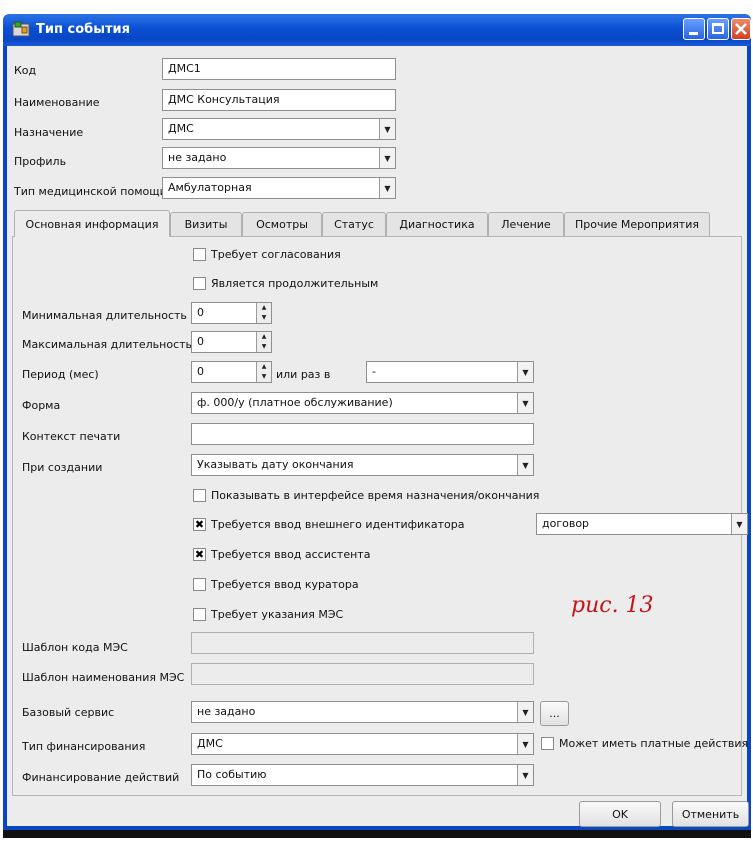 This screenshot has width=753, height=851. I want to click on requires-approval-checkbox, so click(199, 254).